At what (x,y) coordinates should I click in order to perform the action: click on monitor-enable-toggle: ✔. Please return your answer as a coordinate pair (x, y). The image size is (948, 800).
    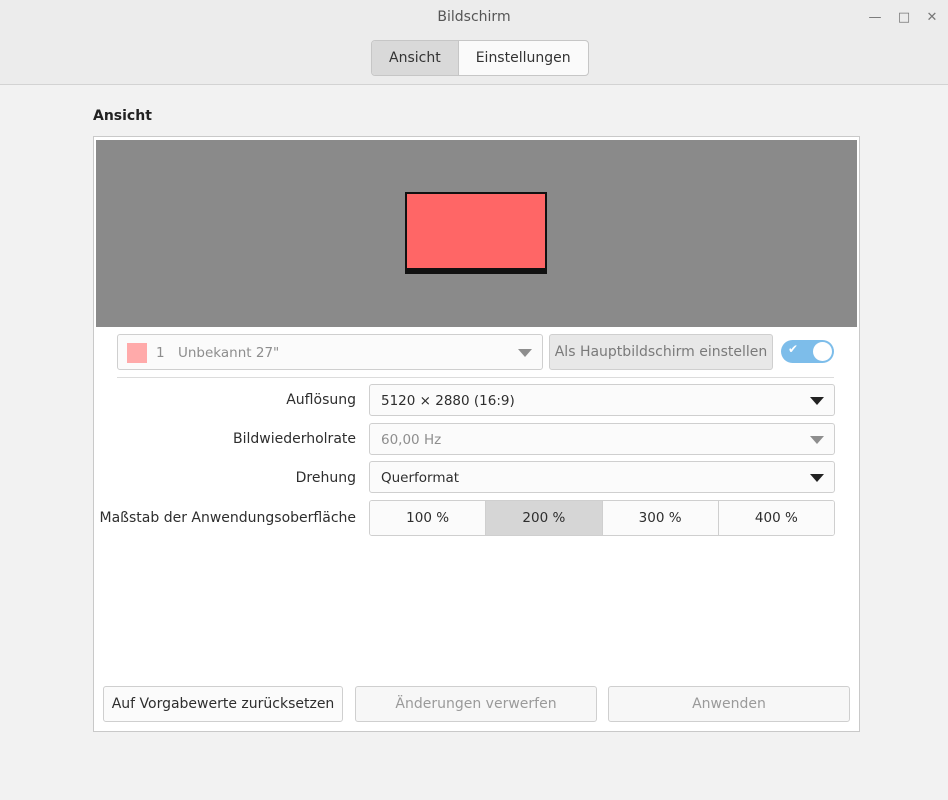
    Looking at the image, I should click on (807, 351).